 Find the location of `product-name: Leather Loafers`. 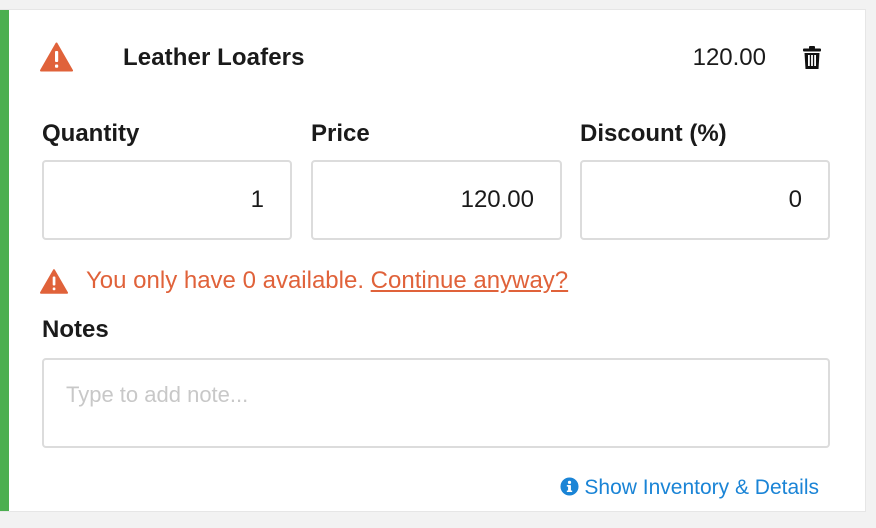

product-name: Leather Loafers is located at coordinates (214, 57).